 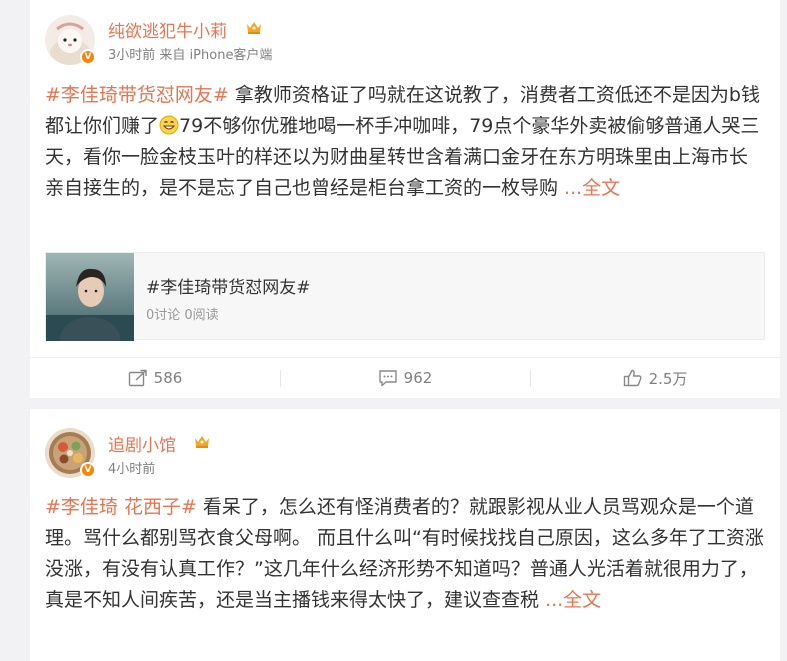 I want to click on hashtag-link: #李佳琦 花西子#, so click(x=121, y=507).